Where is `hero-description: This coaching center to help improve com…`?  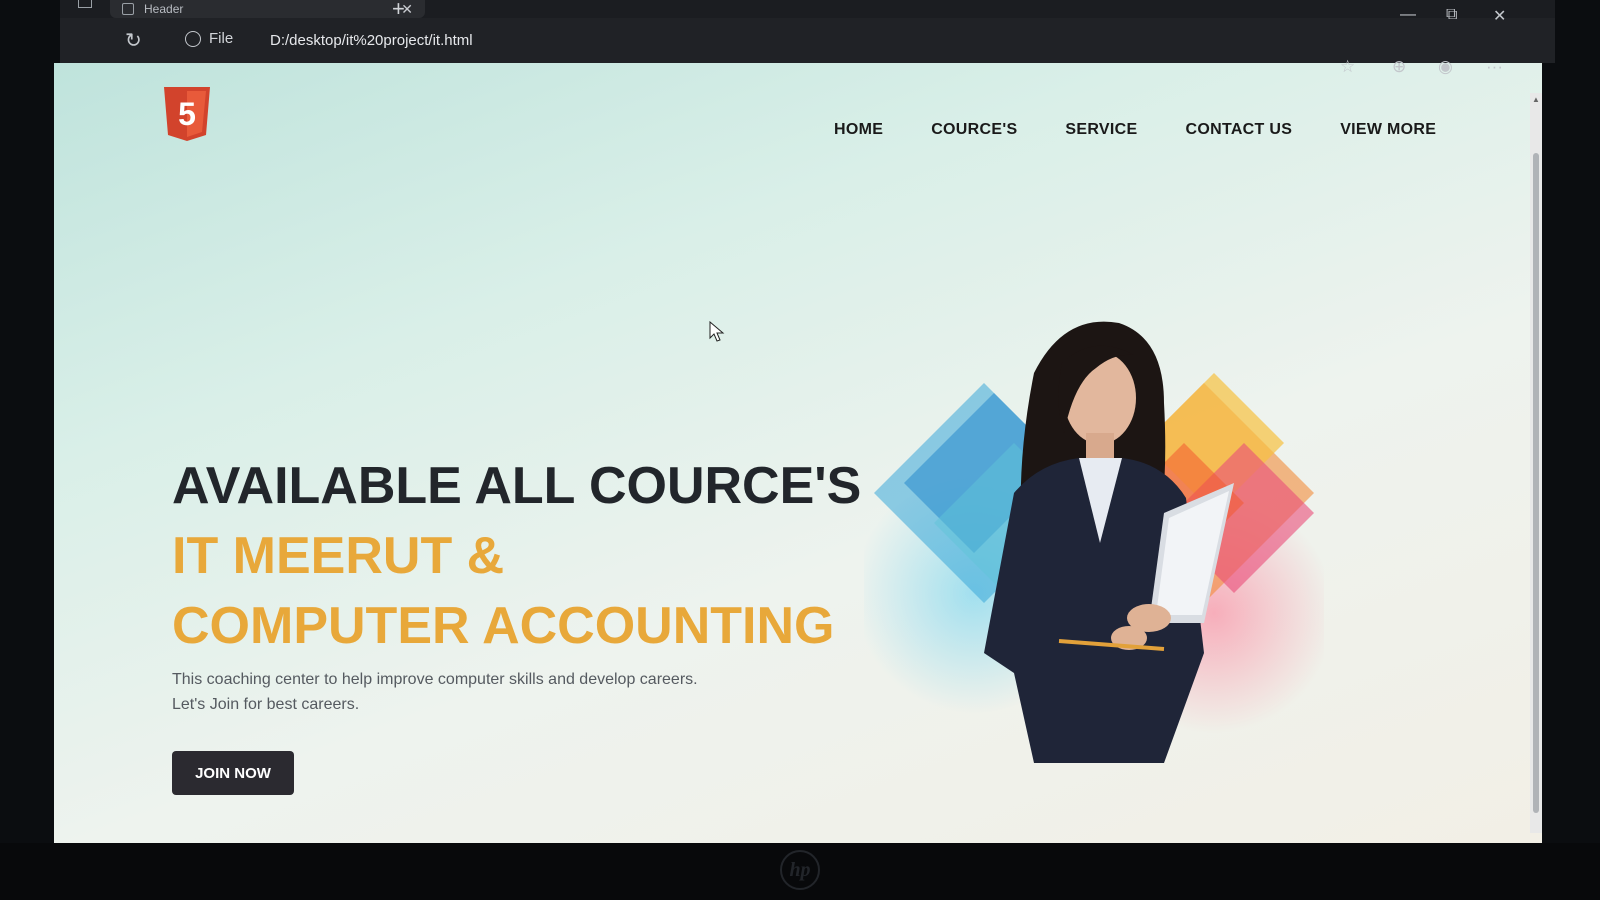
hero-description: This coaching center to help improve com… is located at coordinates (435, 692).